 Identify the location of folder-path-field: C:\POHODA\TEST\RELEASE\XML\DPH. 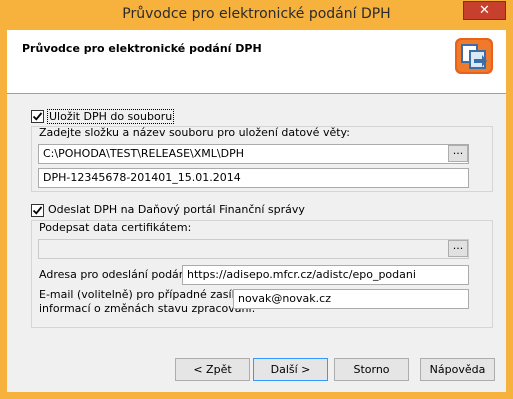
(253, 154).